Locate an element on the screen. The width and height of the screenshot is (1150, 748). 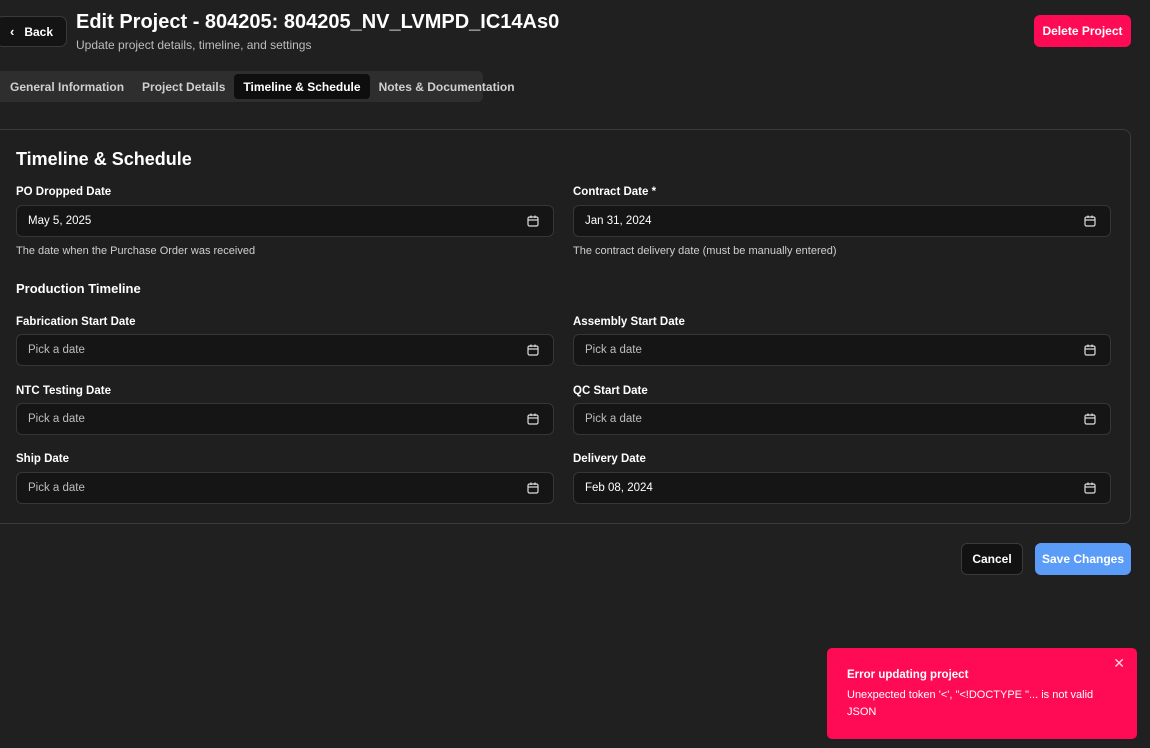
cancel-button: Cancel is located at coordinates (992, 559).